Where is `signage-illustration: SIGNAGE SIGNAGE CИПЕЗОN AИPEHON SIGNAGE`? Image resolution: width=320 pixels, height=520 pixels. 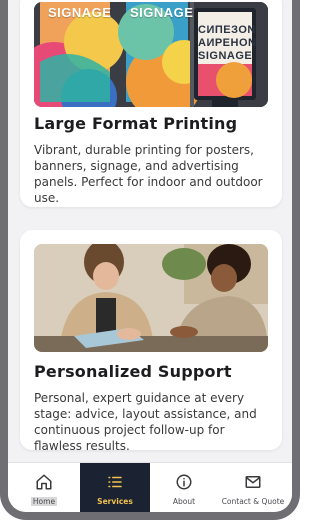
signage-illustration: SIGNAGE SIGNAGE CИПЕЗОN AИPEHON SIGNAGE is located at coordinates (151, 54).